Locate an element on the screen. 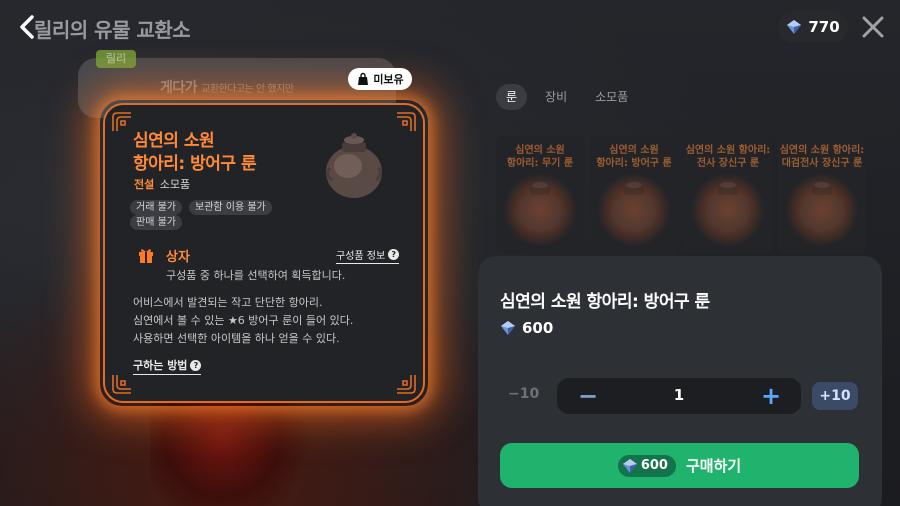 The height and width of the screenshot is (506, 900). buy-price-pill: 600 is located at coordinates (646, 465).